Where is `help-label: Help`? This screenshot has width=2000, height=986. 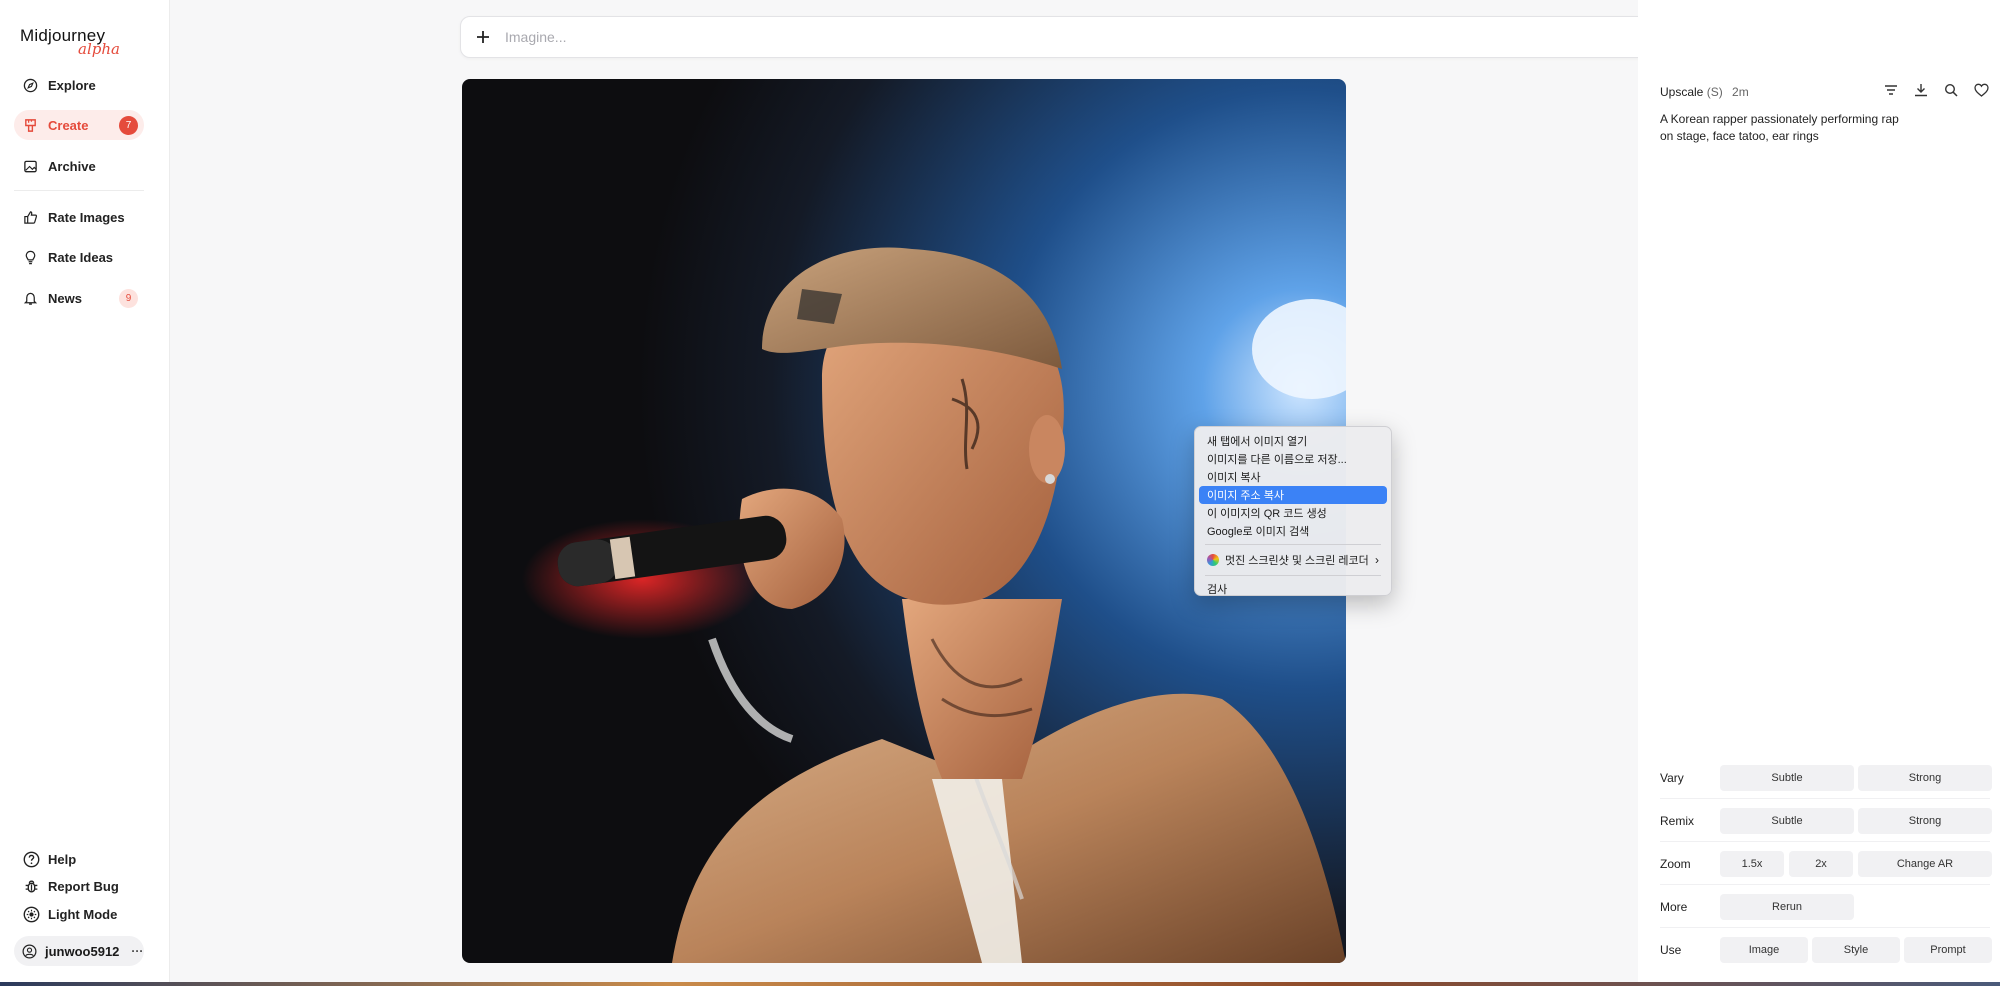
help-label: Help is located at coordinates (62, 859).